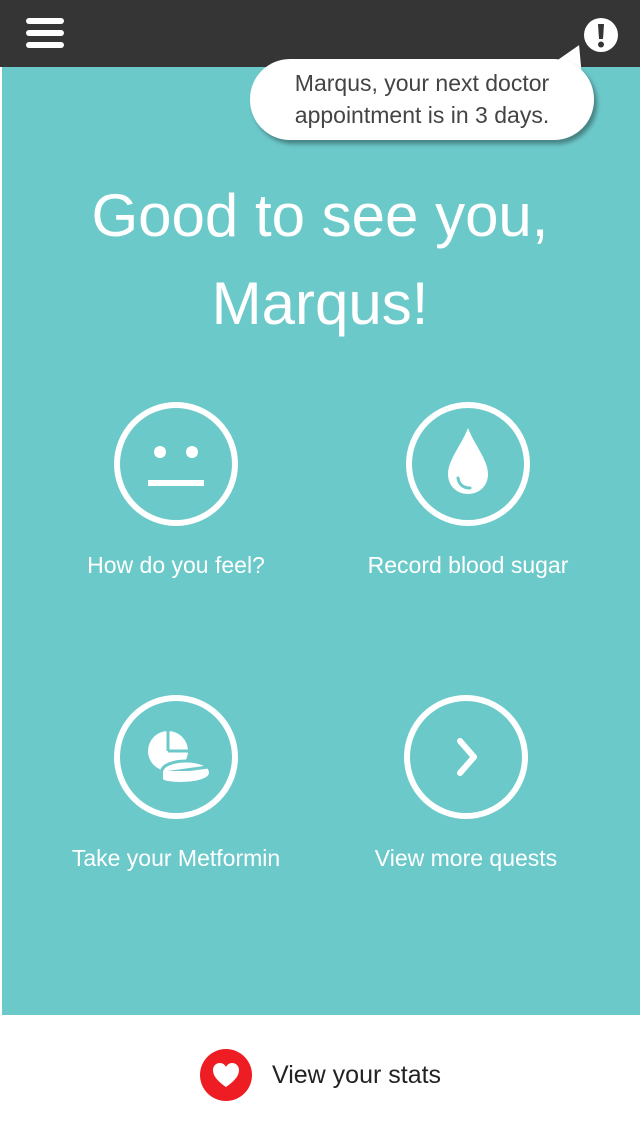  Describe the element at coordinates (466, 858) in the screenshot. I see `quest-label: View more quests` at that location.